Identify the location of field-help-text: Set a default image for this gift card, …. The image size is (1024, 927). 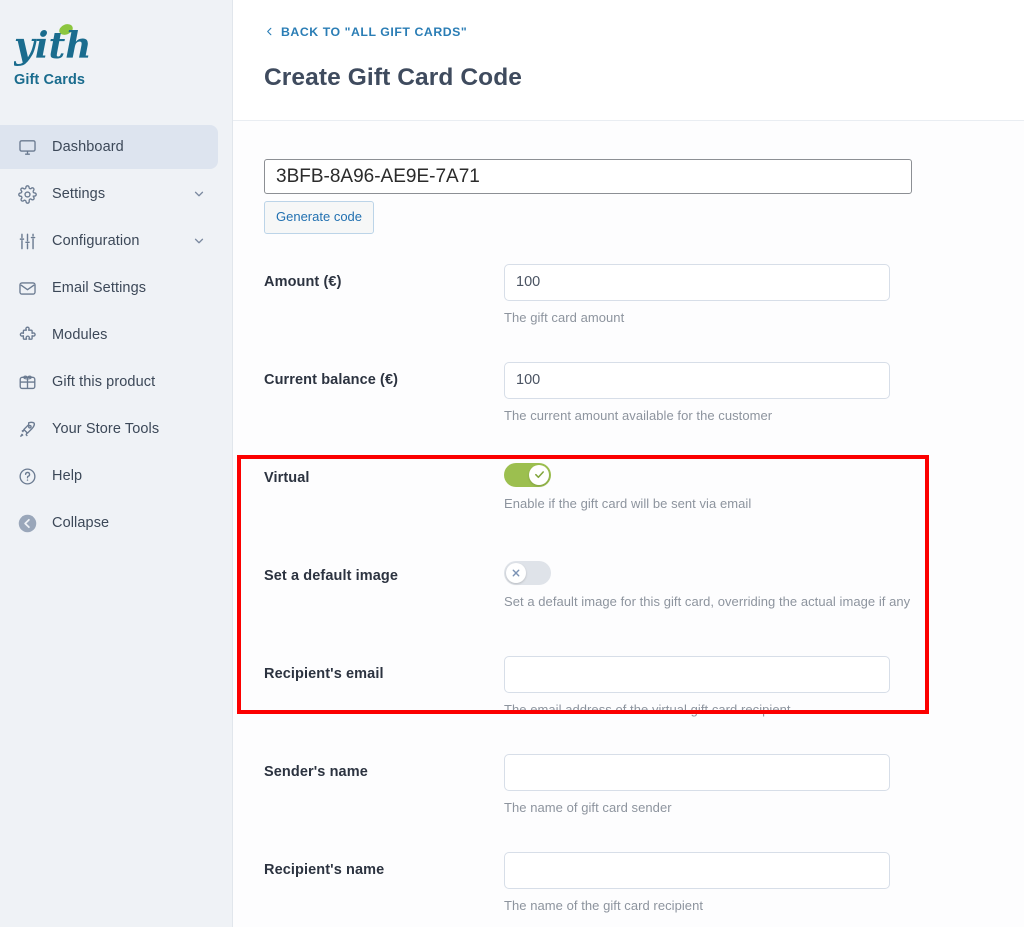
(707, 601).